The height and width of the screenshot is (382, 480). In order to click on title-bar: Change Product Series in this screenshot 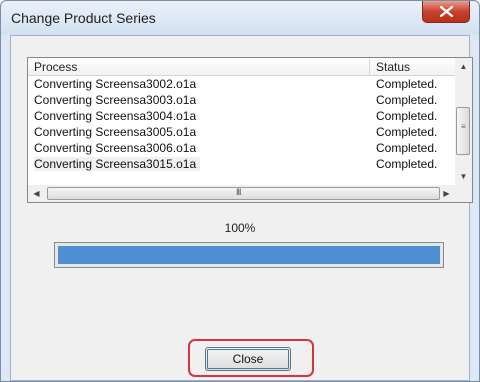, I will do `click(240, 18)`.